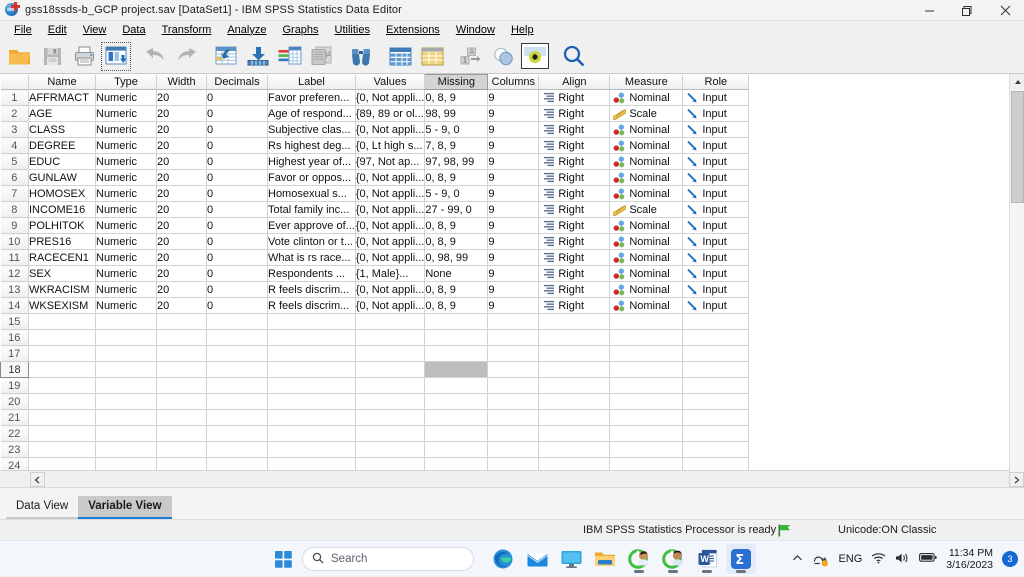 The width and height of the screenshot is (1024, 577). What do you see at coordinates (14, 113) in the screenshot?
I see `row-header: 2` at bounding box center [14, 113].